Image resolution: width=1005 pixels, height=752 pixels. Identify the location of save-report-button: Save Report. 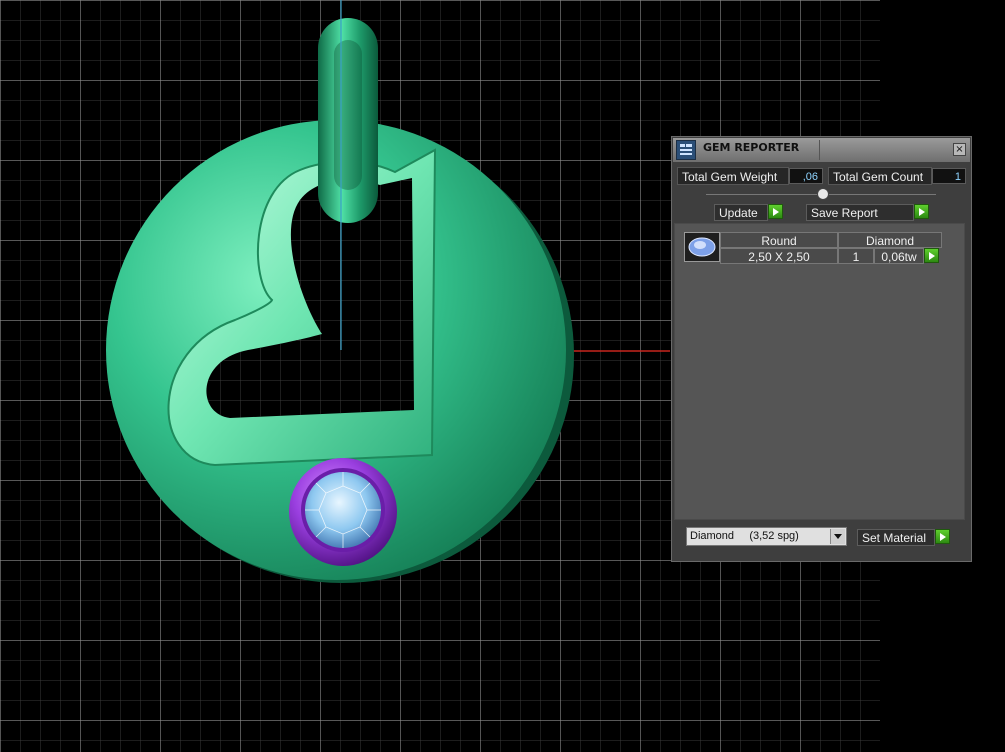
(860, 212).